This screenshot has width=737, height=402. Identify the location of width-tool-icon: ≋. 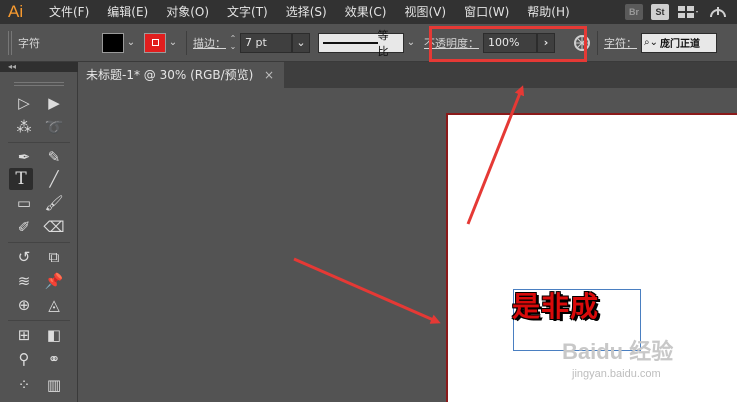
(24, 281).